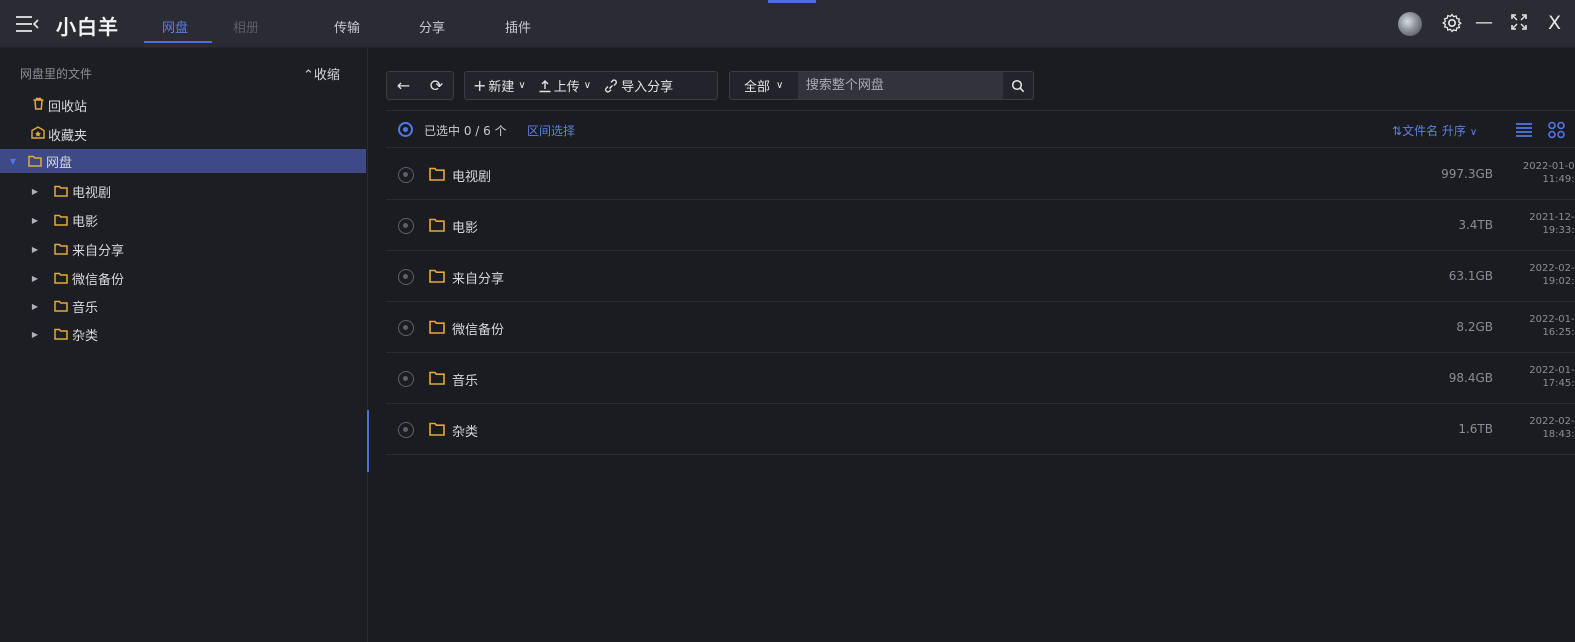  I want to click on sidebar-item-trash: 回收站, so click(183, 105).